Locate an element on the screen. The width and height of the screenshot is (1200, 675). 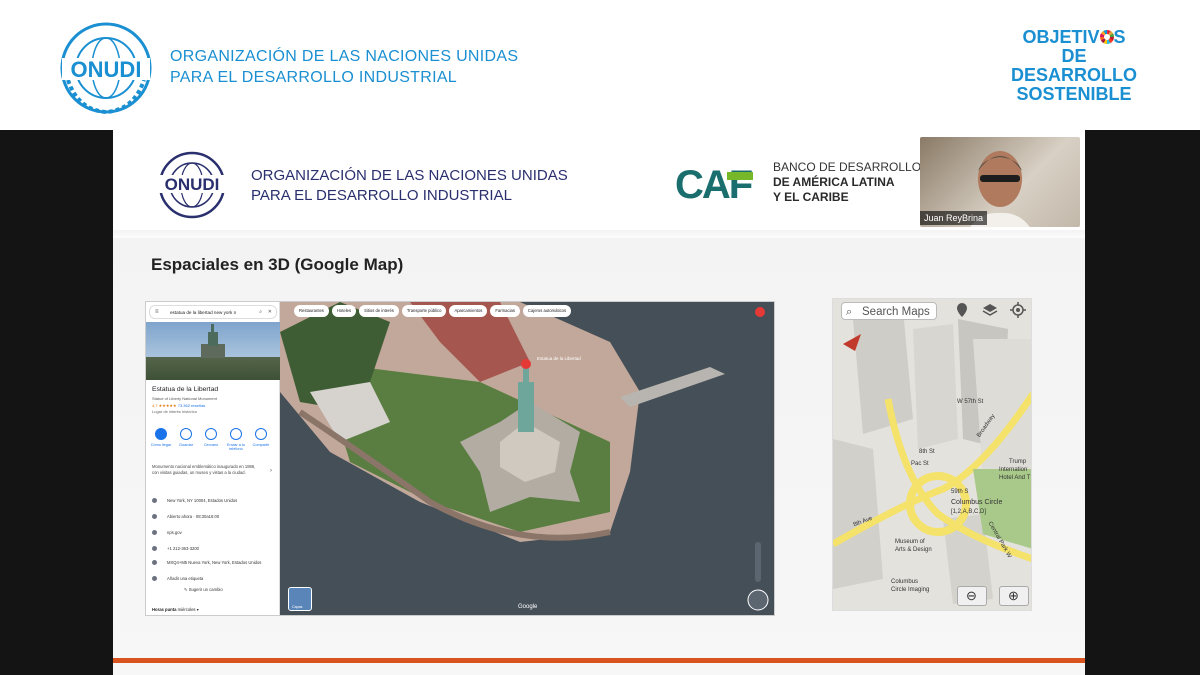
search-maps-input: ⌕ Search Maps is located at coordinates (889, 311).